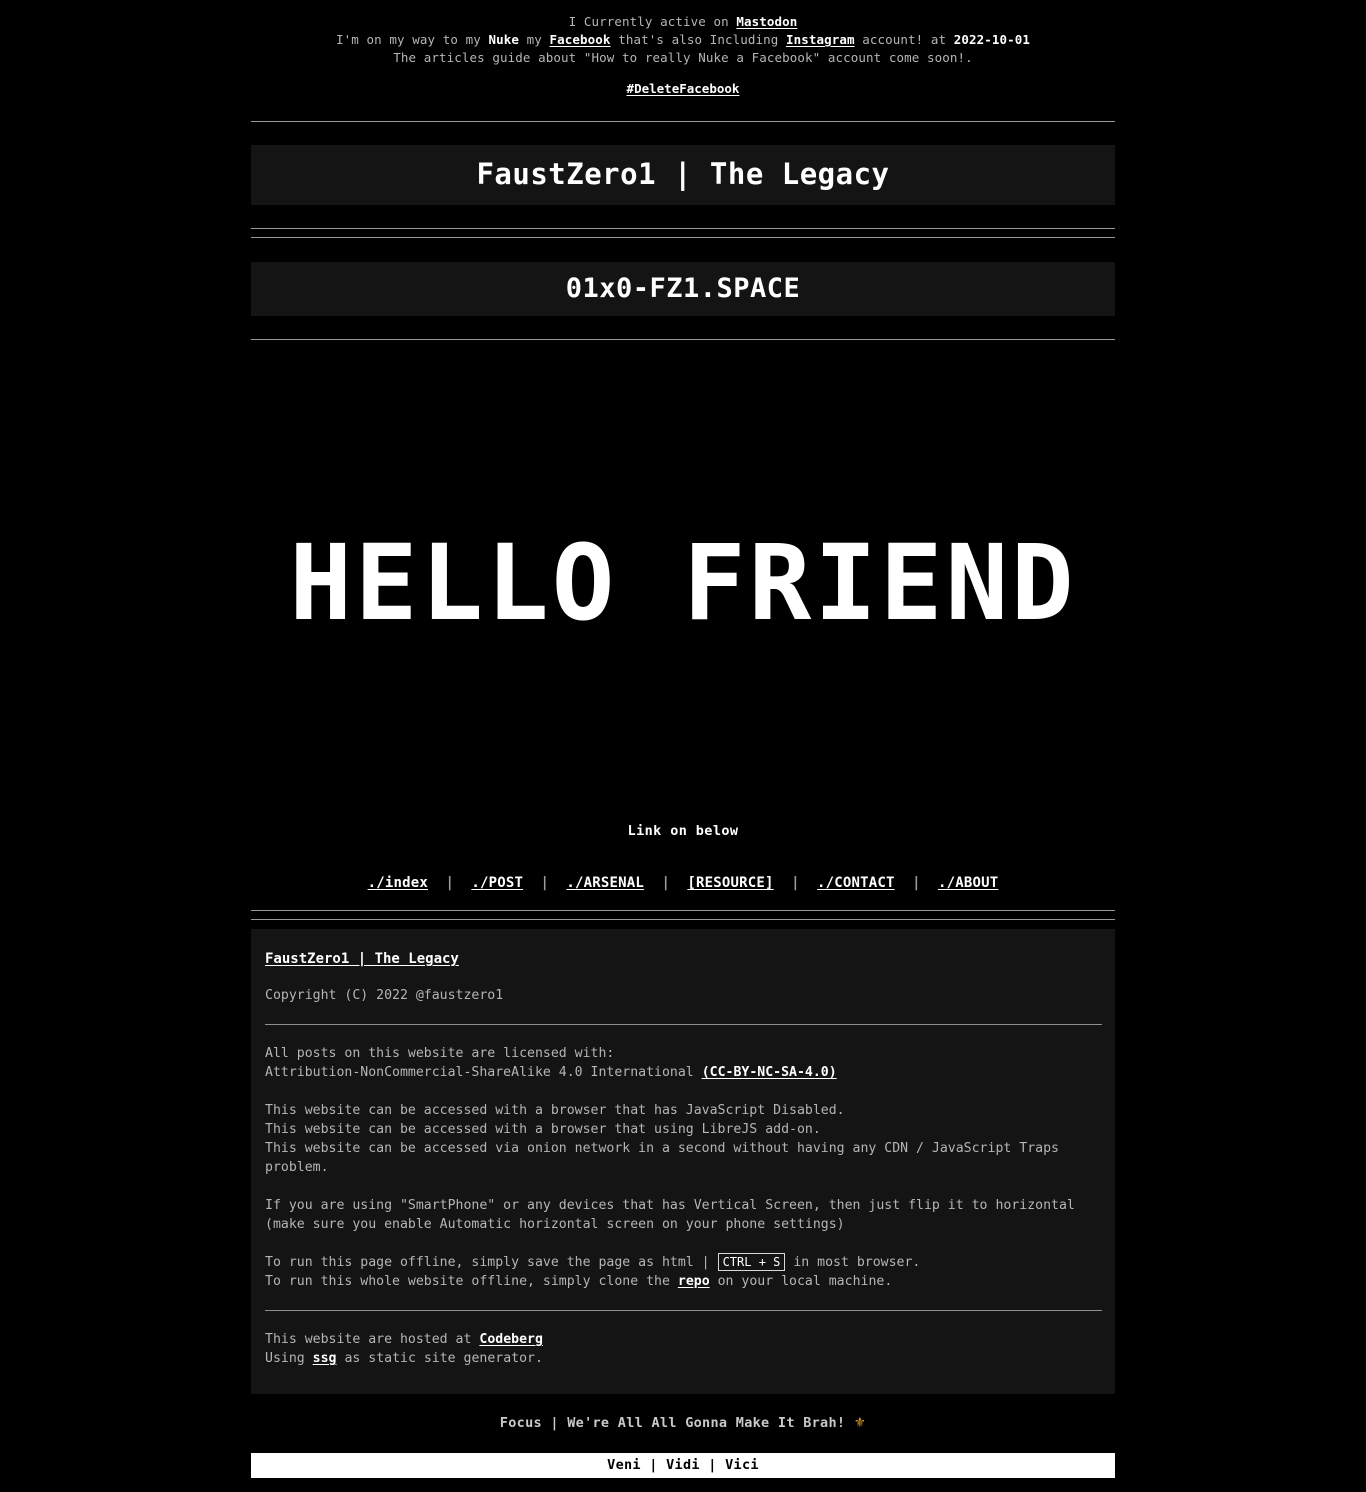  Describe the element at coordinates (443, 1358) in the screenshot. I see `footer-ssg-post: as static site generator.` at that location.